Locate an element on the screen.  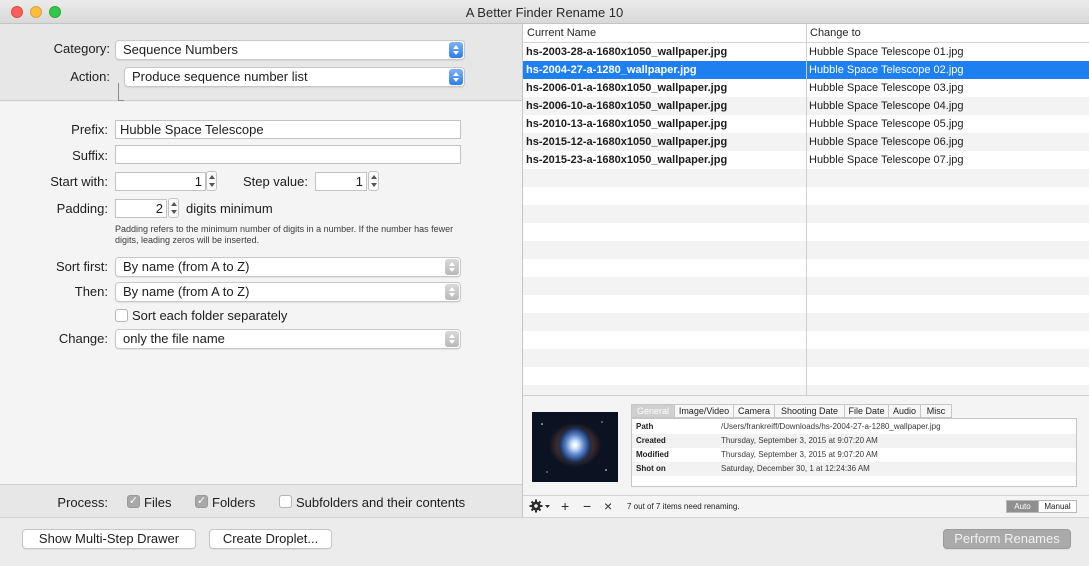
perform-renames-button: Perform Renames is located at coordinates (1007, 539).